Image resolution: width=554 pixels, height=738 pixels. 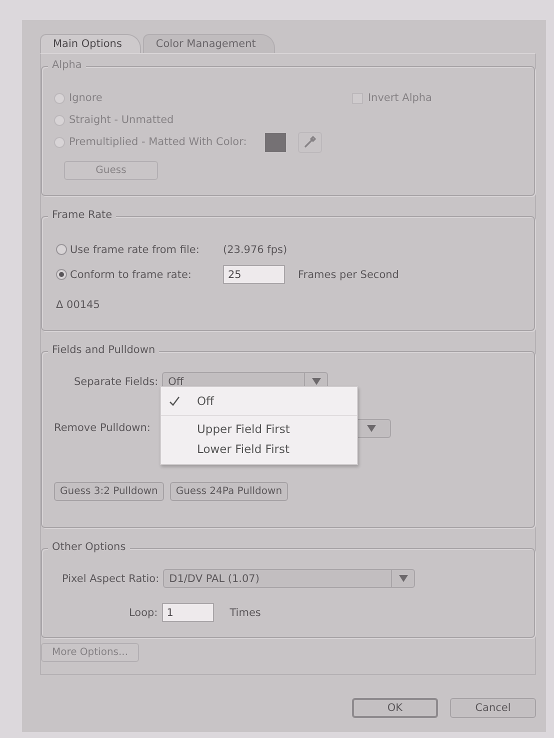 What do you see at coordinates (102, 428) in the screenshot?
I see `field-label: Remove Pulldown:` at bounding box center [102, 428].